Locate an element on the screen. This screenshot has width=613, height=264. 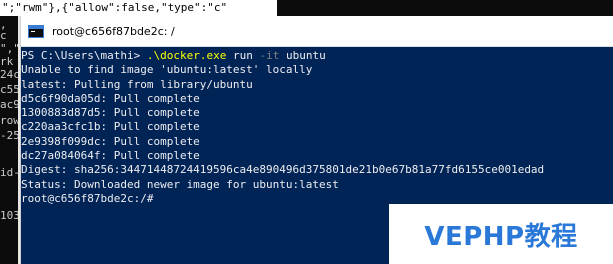
output-line: d5c6f90da05d: Pull complete is located at coordinates (110, 98).